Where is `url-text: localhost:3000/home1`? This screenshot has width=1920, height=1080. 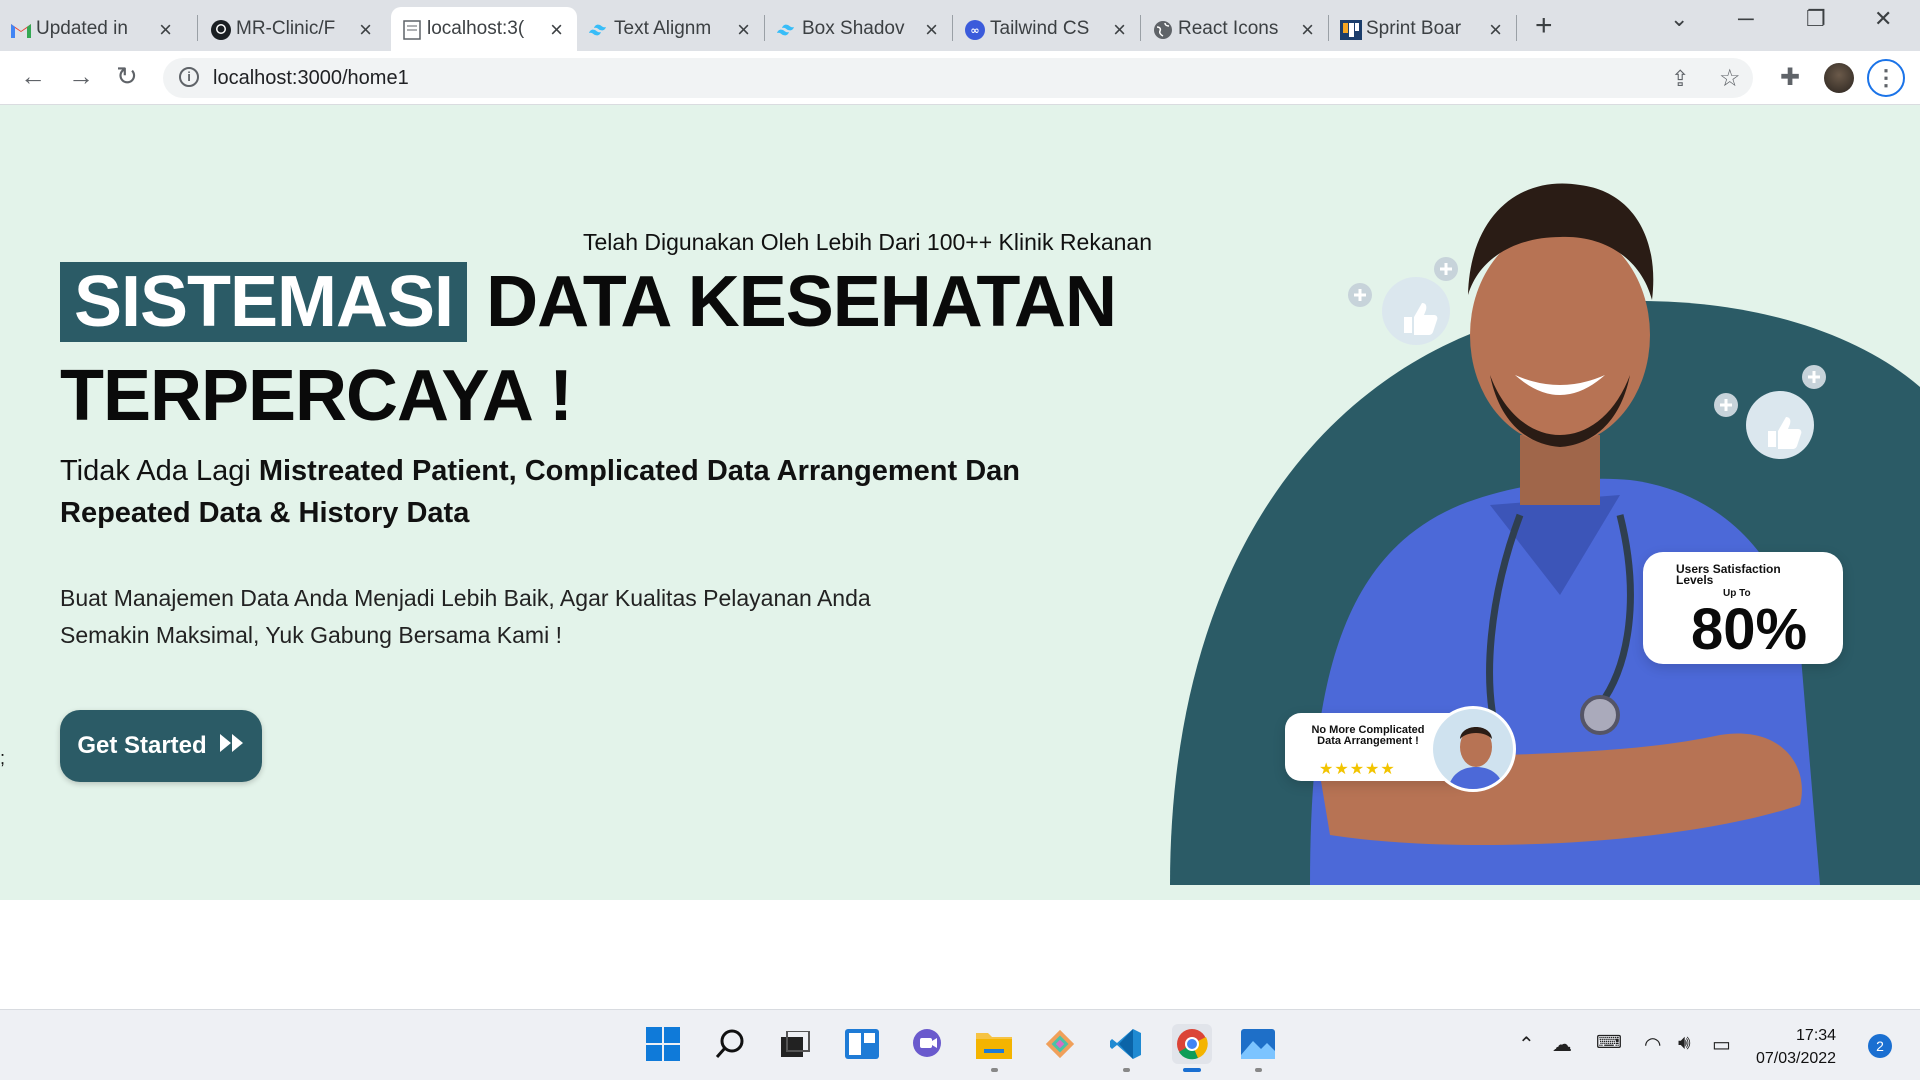
url-text: localhost:3000/home1 is located at coordinates (311, 78).